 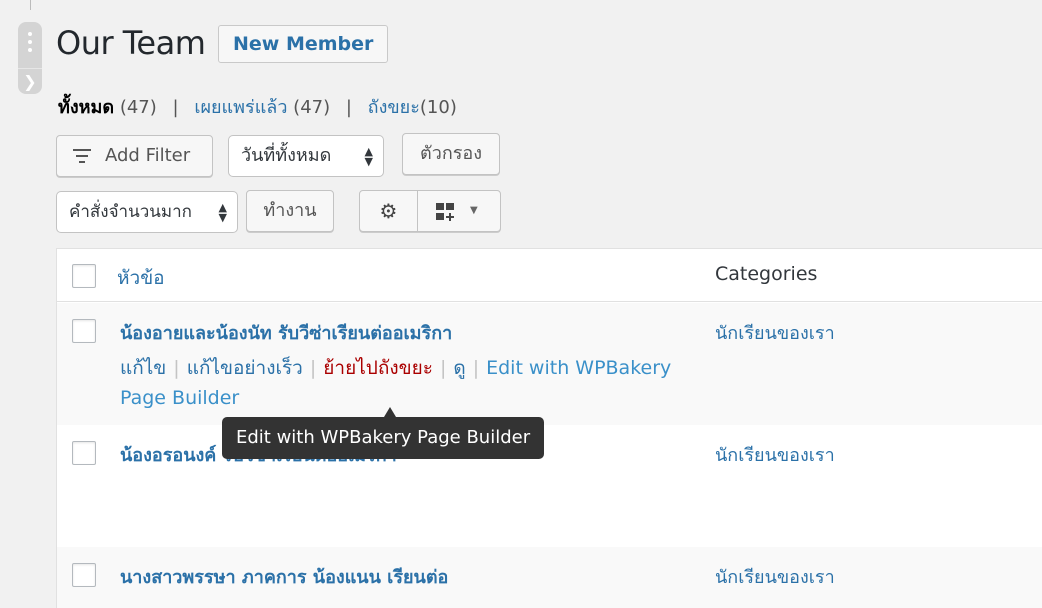 I want to click on bulk-actions-select: คำสั่งจำนวนมาก ▲ ▼, so click(x=147, y=212).